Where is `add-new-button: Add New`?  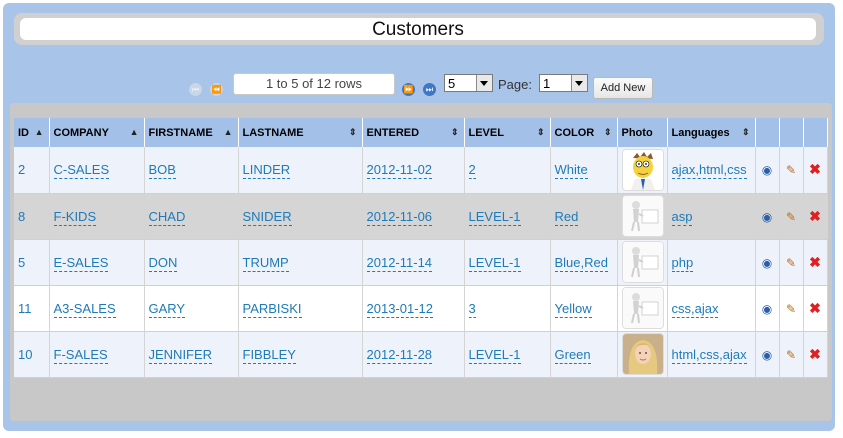
add-new-button: Add New is located at coordinates (623, 88).